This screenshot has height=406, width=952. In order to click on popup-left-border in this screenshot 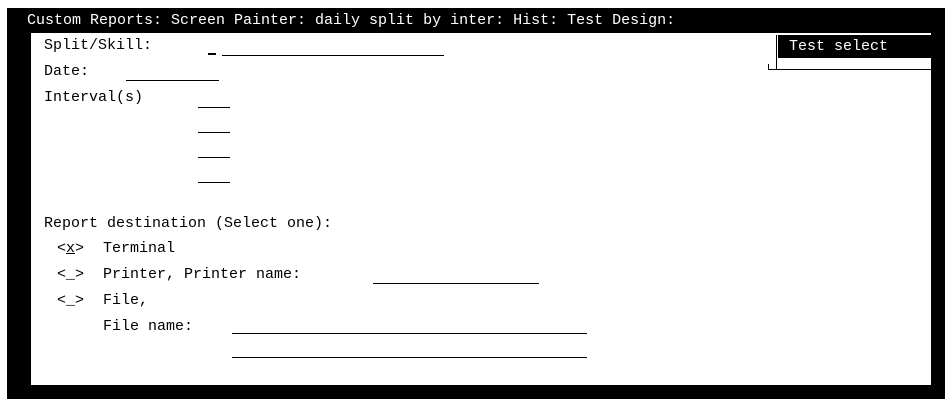, I will do `click(776, 52)`.